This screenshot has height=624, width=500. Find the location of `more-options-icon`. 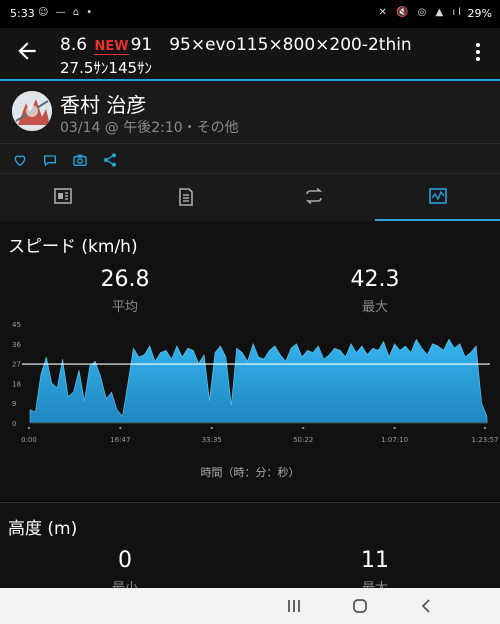

more-options-icon is located at coordinates (478, 52).